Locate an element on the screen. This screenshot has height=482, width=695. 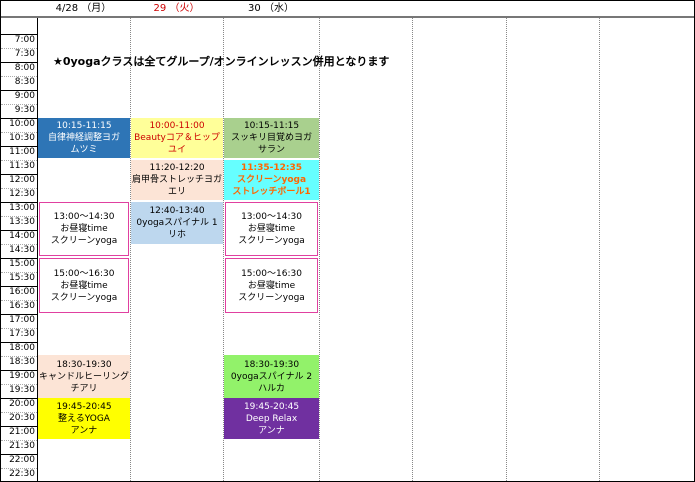
time-label: 11:00 is located at coordinates (22, 152).